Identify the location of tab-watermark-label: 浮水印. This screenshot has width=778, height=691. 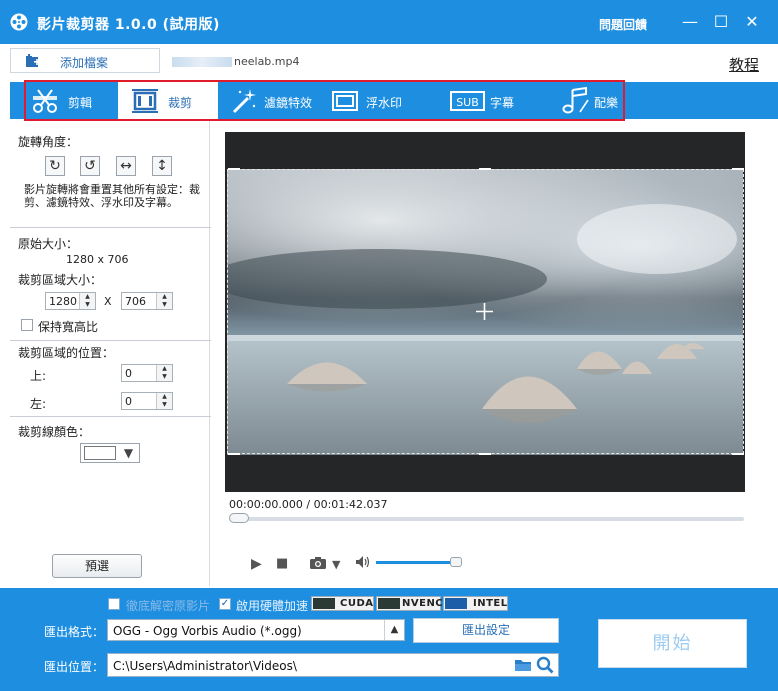
(384, 103).